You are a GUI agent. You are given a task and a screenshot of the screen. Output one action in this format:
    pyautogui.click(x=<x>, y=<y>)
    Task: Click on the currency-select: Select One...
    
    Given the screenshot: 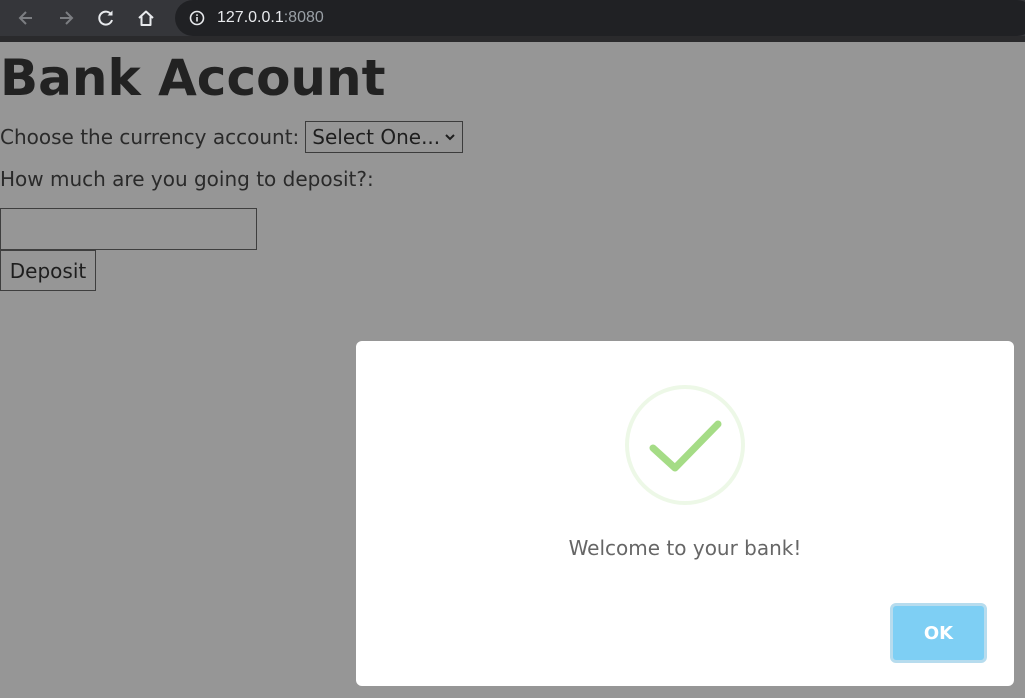 What is the action you would take?
    pyautogui.click(x=384, y=137)
    